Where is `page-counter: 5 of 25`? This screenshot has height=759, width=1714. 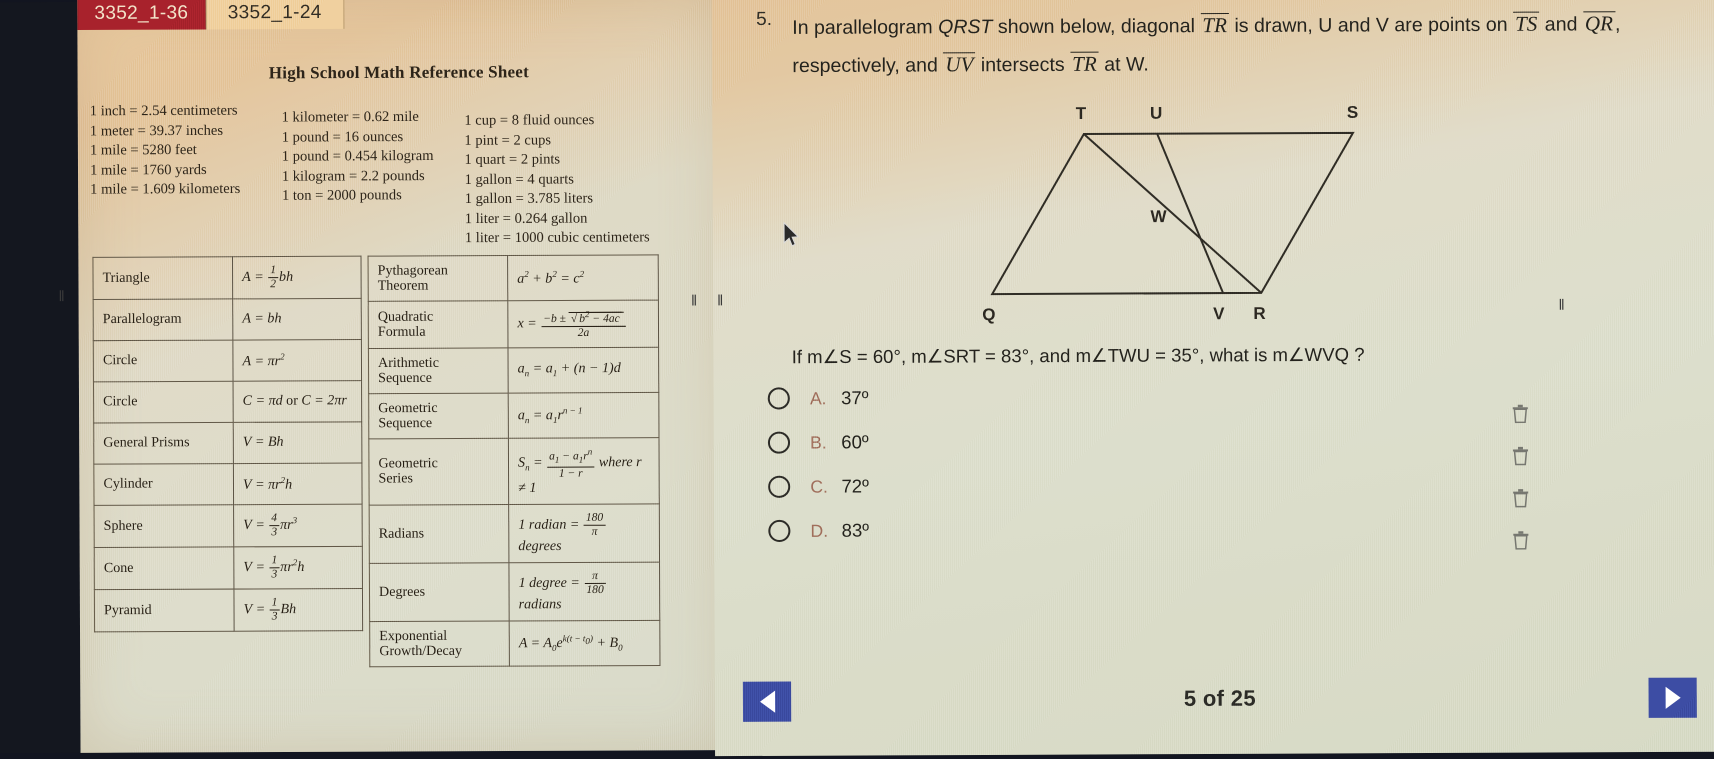
page-counter: 5 of 25 is located at coordinates (1219, 698).